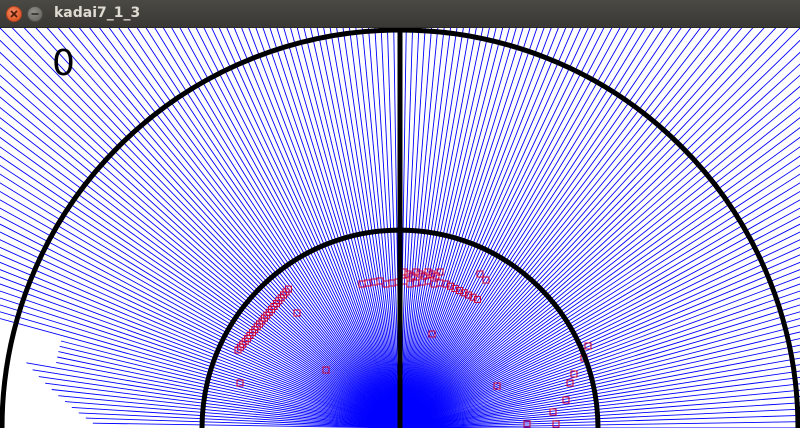 The height and width of the screenshot is (428, 800). I want to click on close-button, so click(14, 14).